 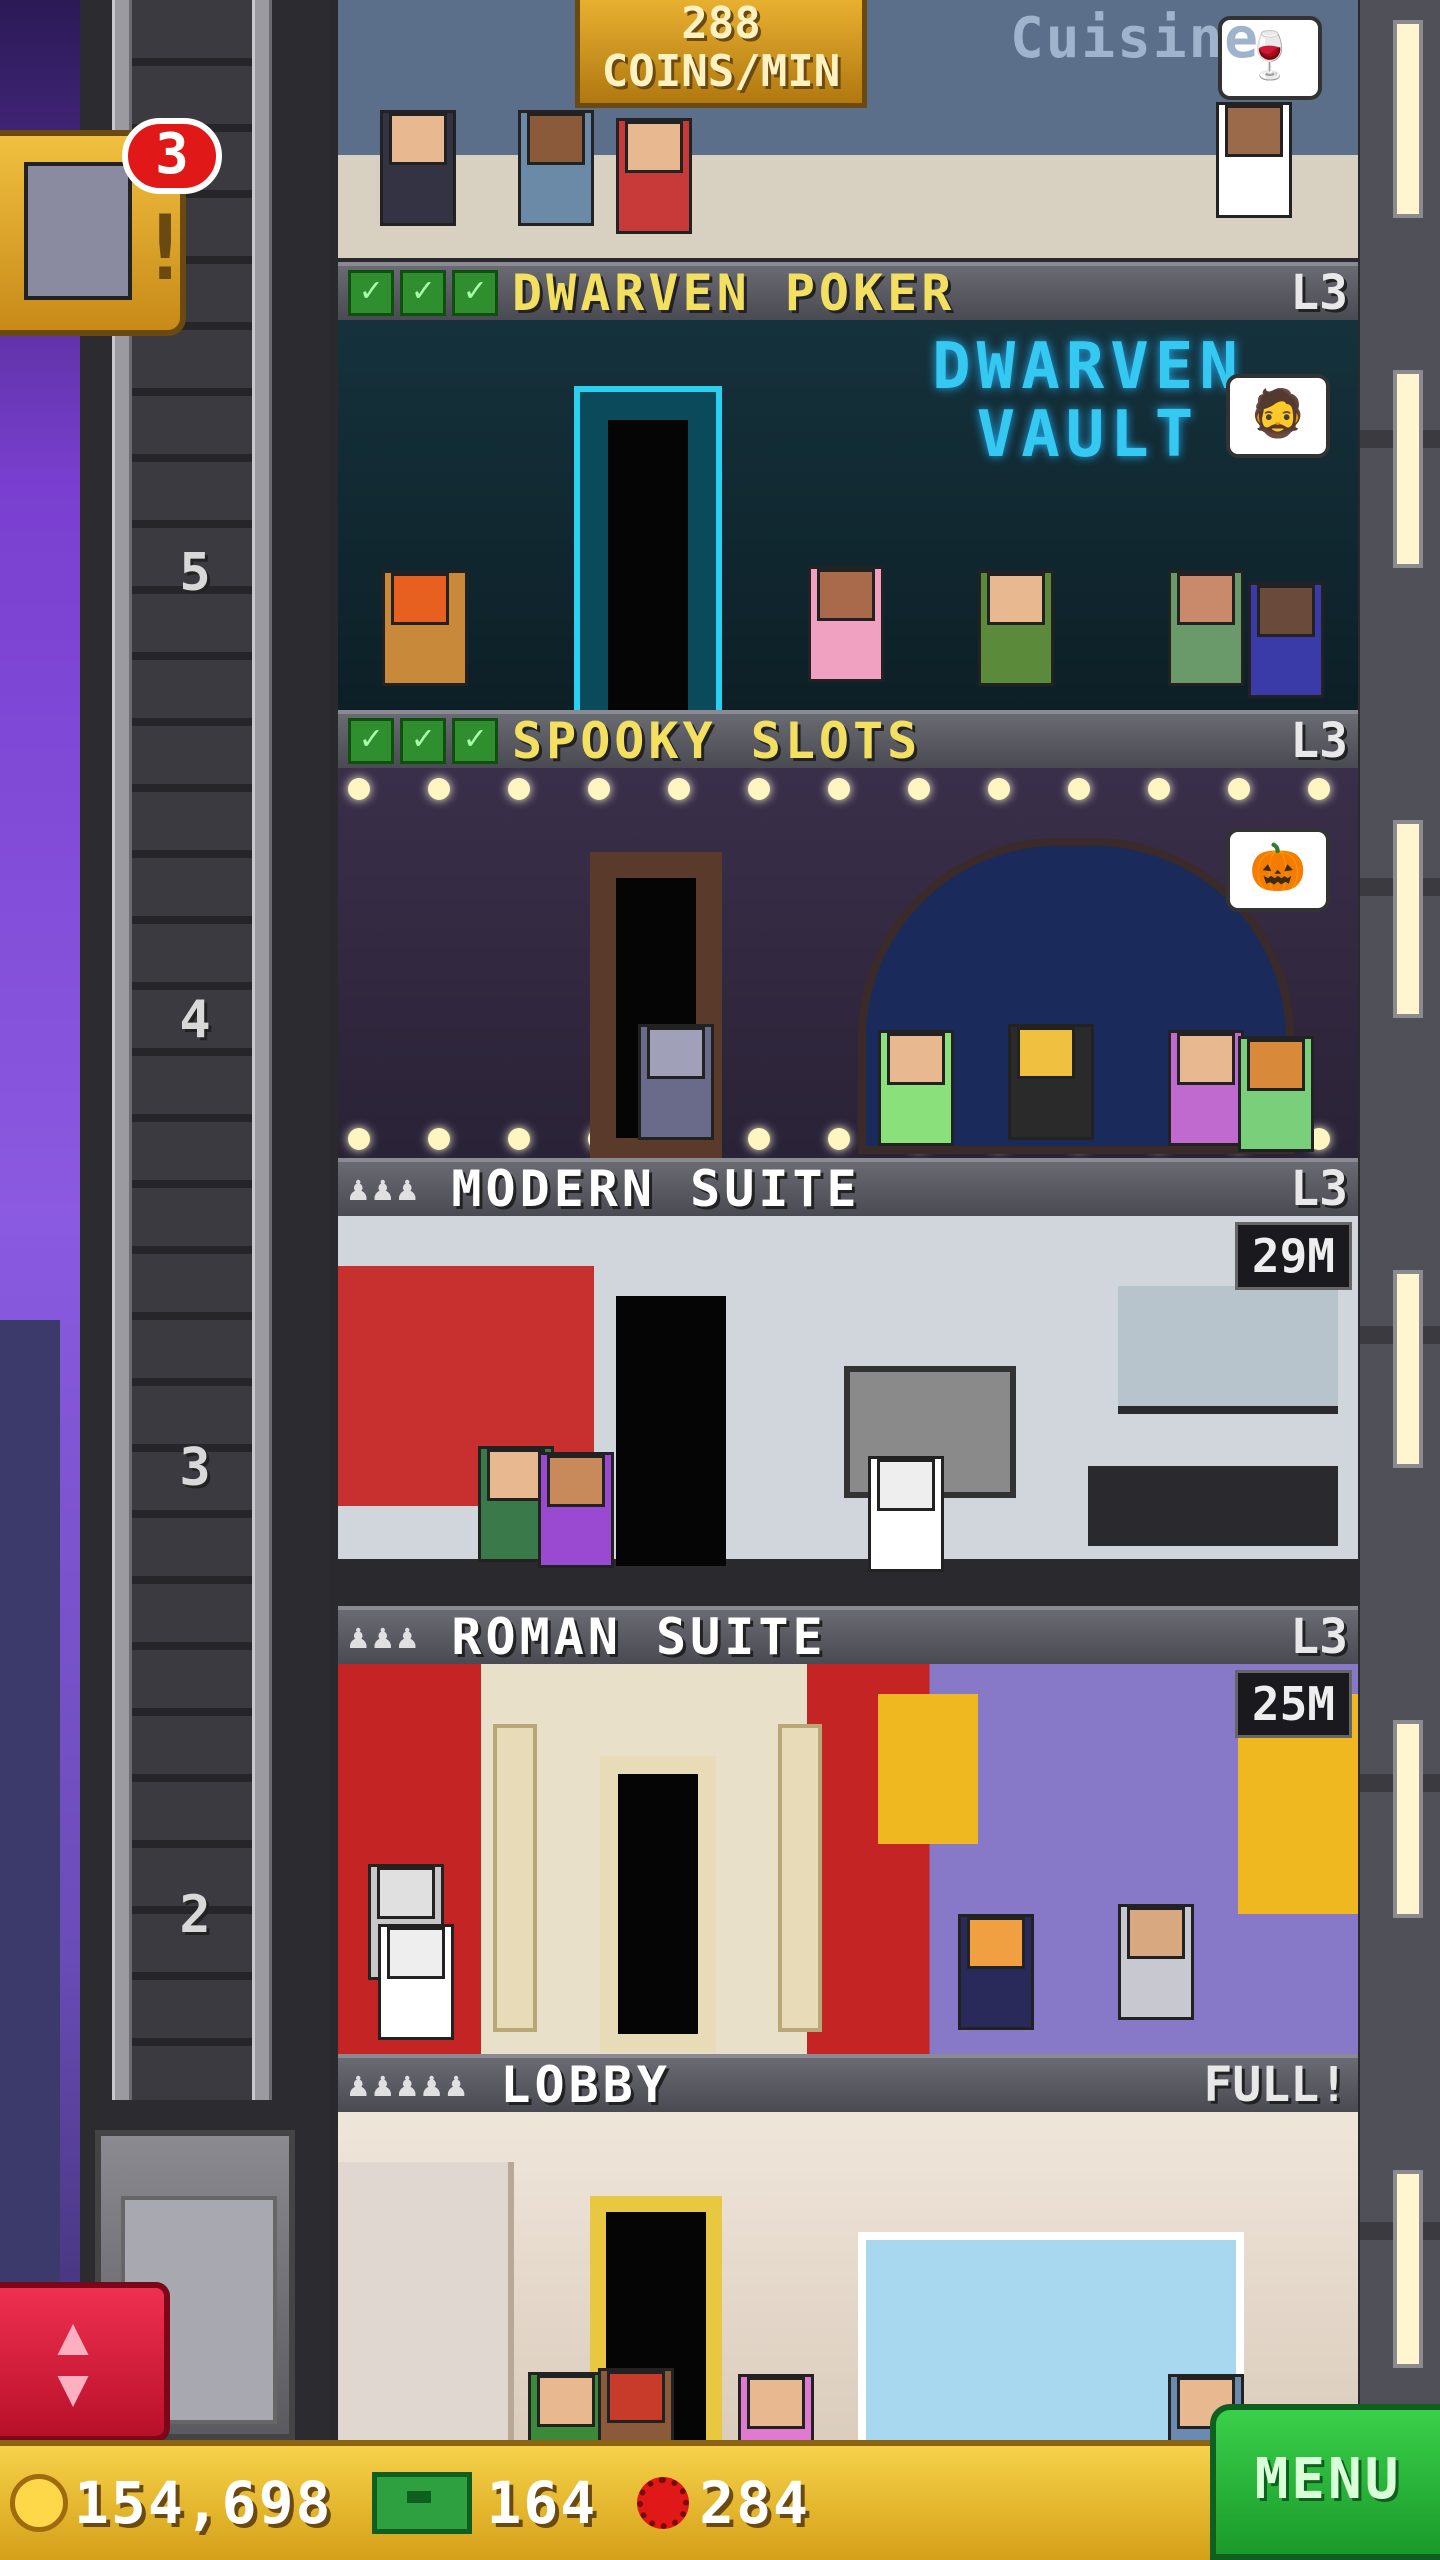 I want to click on menu-button: MENU, so click(x=1325, y=2482).